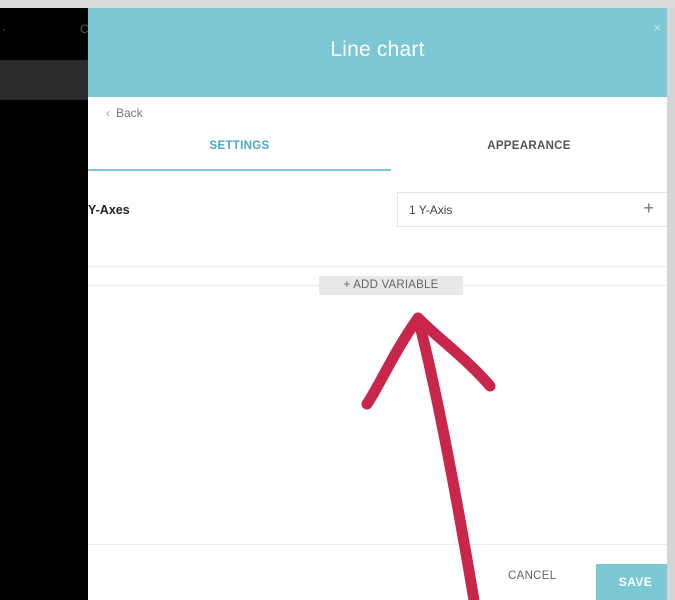 The width and height of the screenshot is (675, 600). What do you see at coordinates (671, 304) in the screenshot?
I see `background-right-edge` at bounding box center [671, 304].